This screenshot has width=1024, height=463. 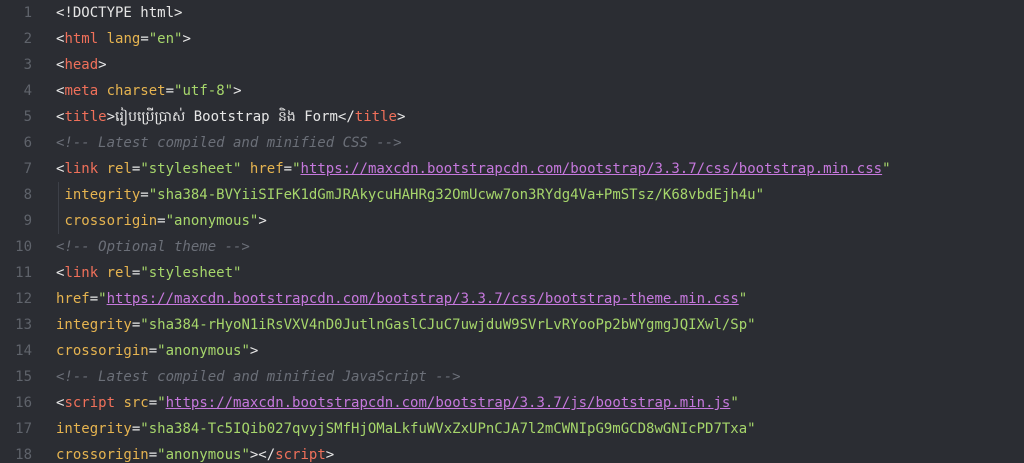 What do you see at coordinates (136, 91) in the screenshot?
I see `code-token: charset` at bounding box center [136, 91].